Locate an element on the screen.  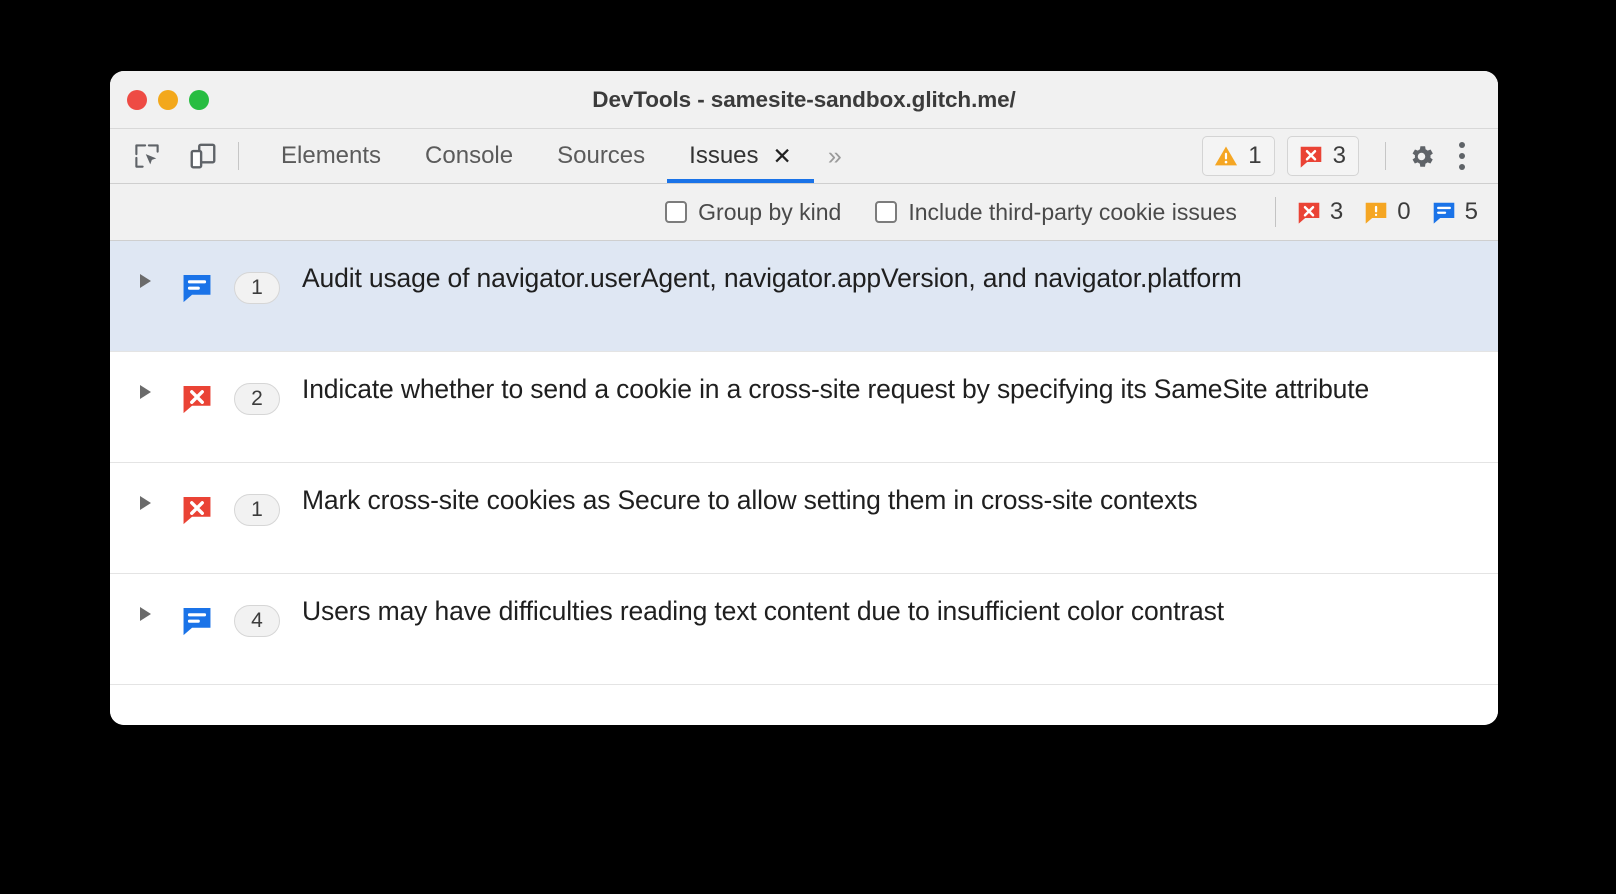
window-title: DevTools - samesite-sandbox.glitch.me/ is located at coordinates (804, 99).